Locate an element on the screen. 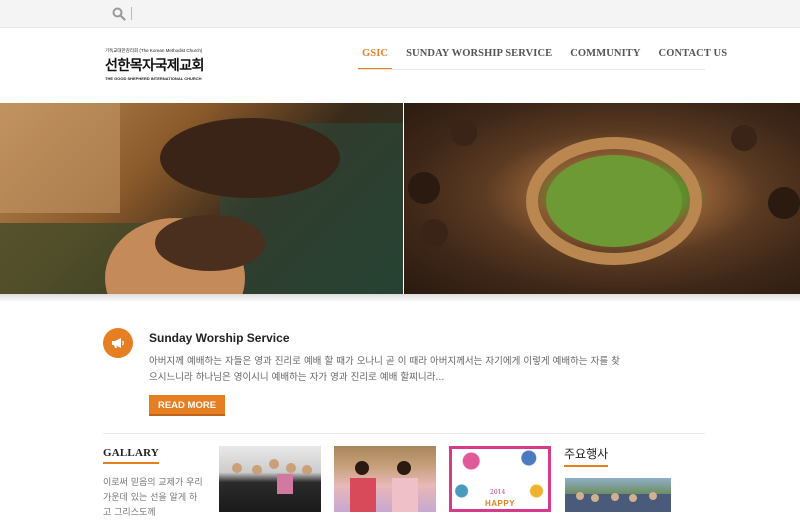 Image resolution: width=800 pixels, height=521 pixels. nav-underline-rule is located at coordinates (531, 69).